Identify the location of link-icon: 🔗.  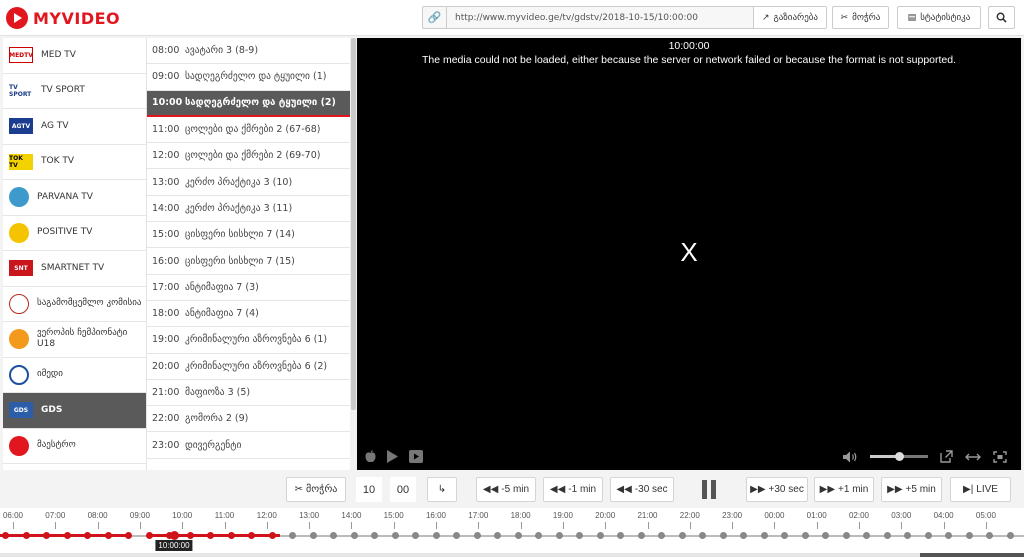
(435, 17).